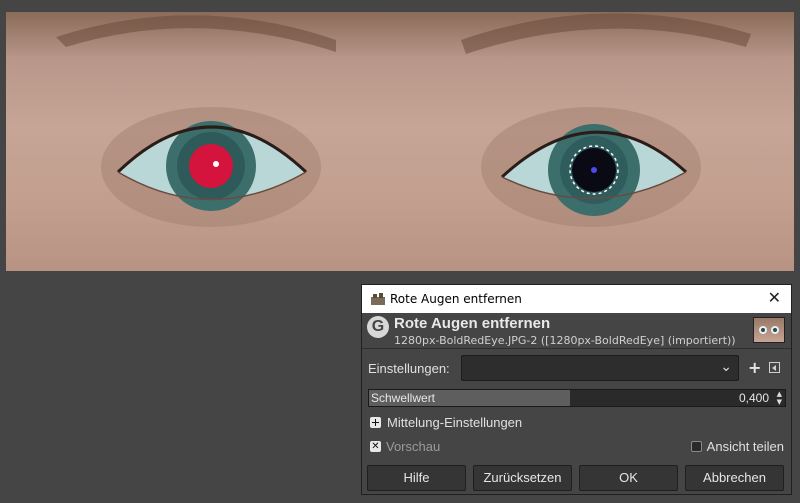  Describe the element at coordinates (378, 299) in the screenshot. I see `gimp-wilber-icon` at that location.